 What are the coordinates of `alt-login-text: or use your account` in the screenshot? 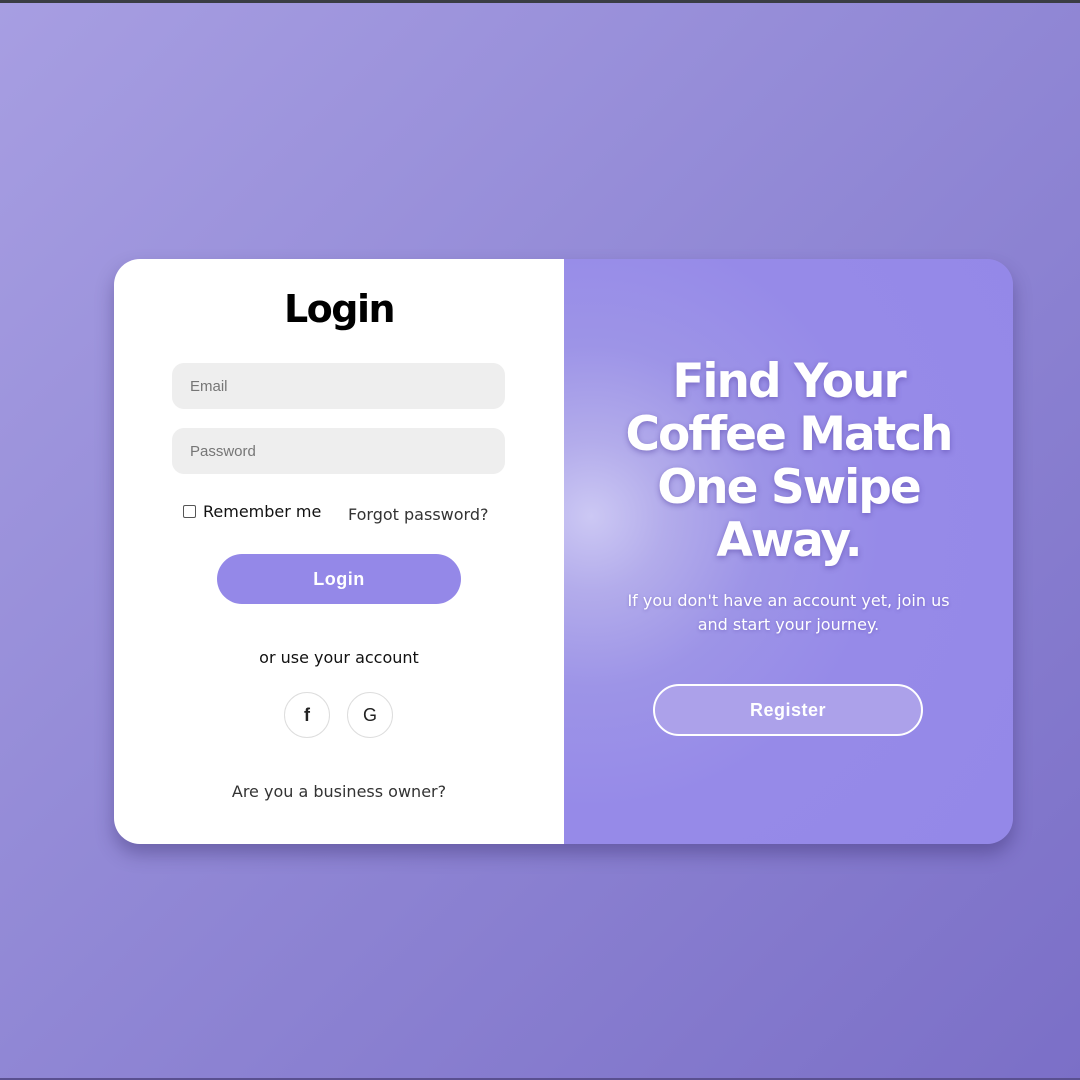 It's located at (339, 657).